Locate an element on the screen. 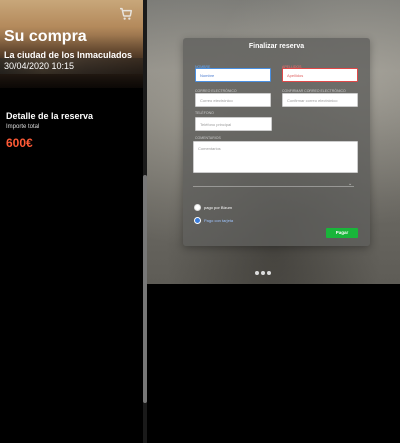 The image size is (400, 443). phone-label: TELÉFONO is located at coordinates (204, 113).